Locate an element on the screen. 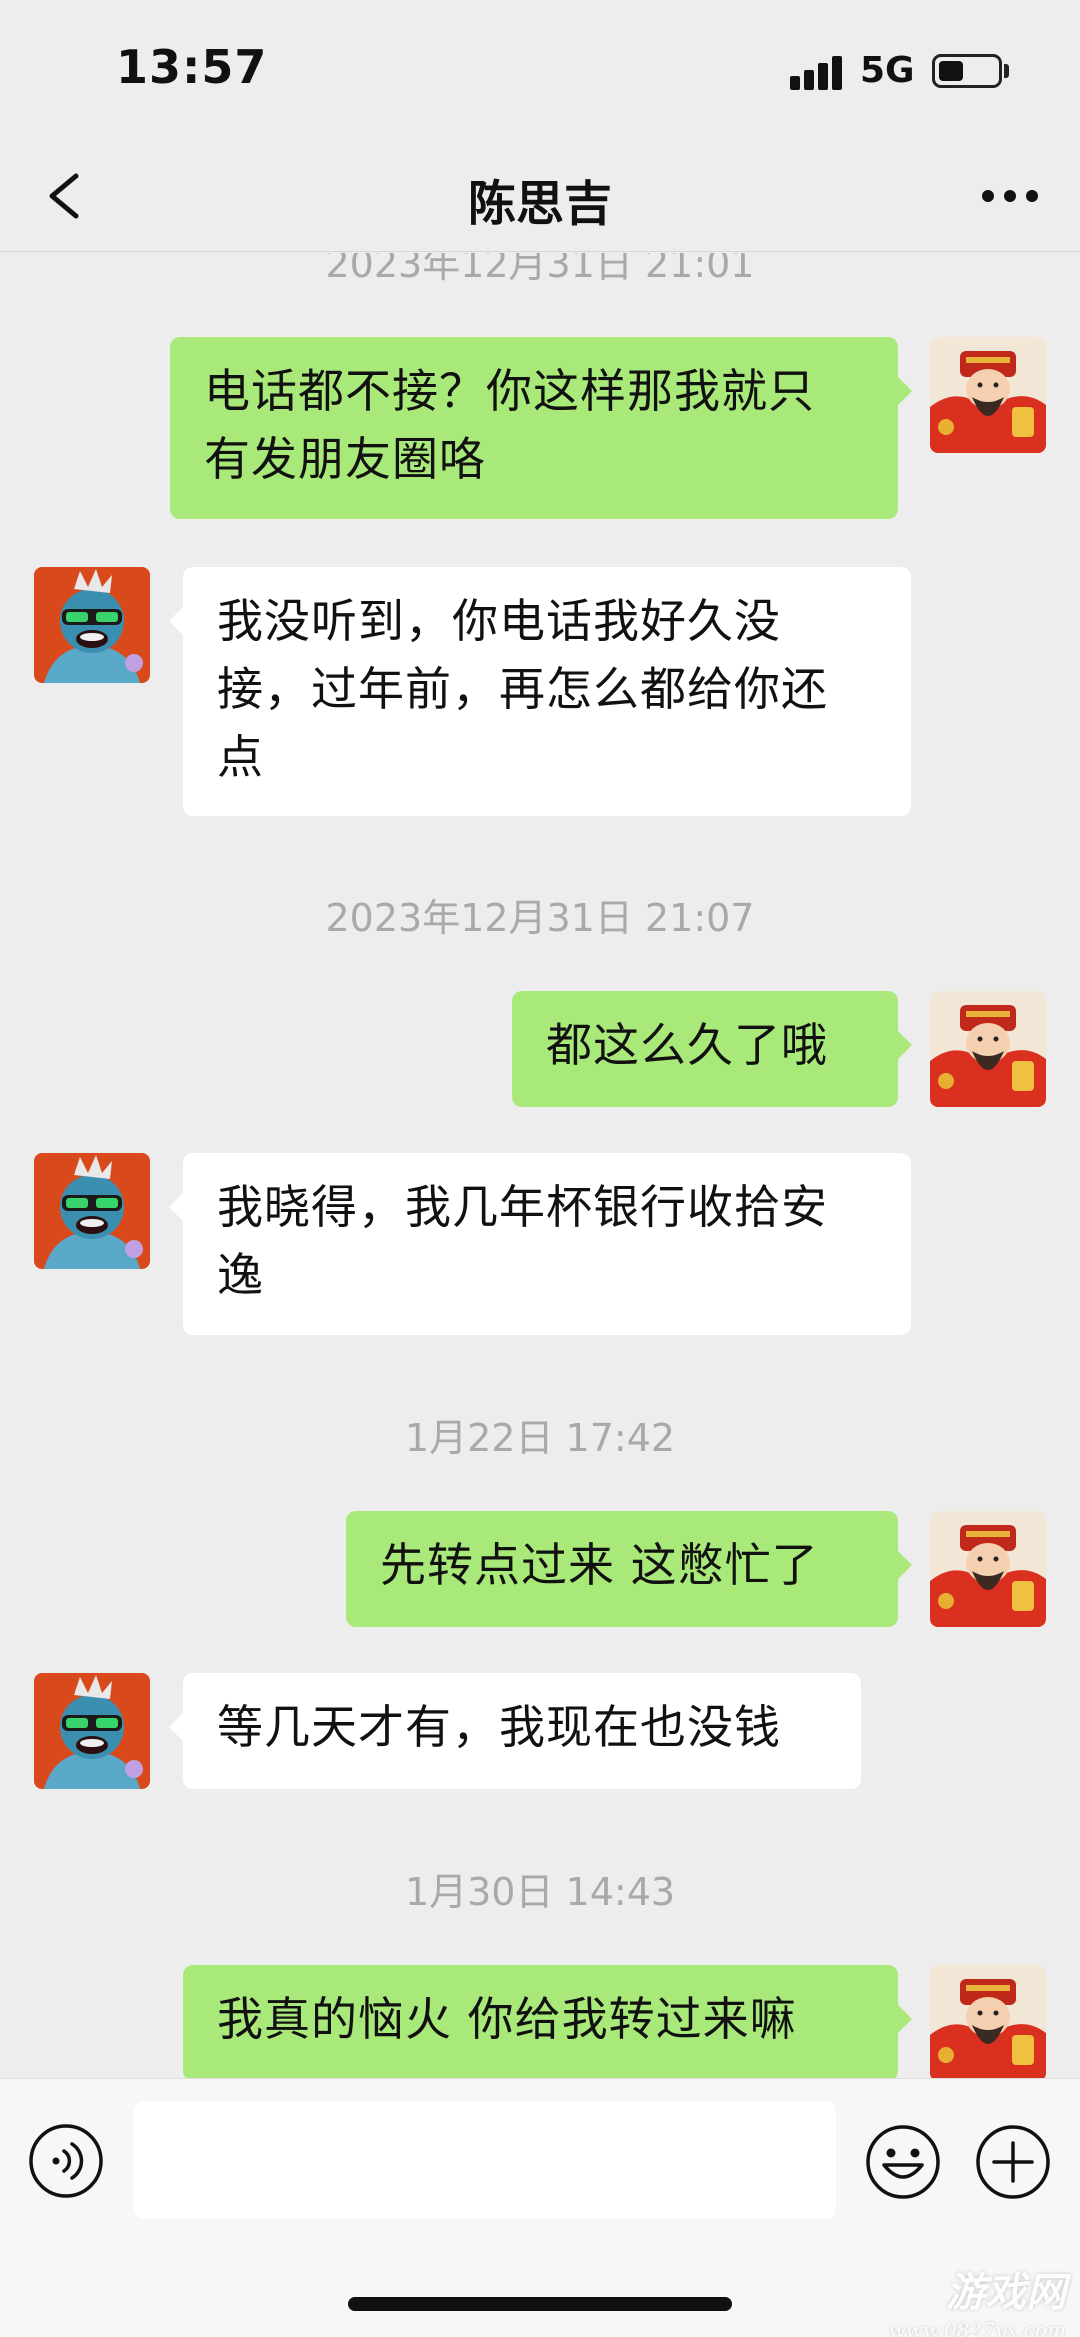 The image size is (1080, 2337). incoming-message: 等几天才有，我现在也没钱 is located at coordinates (515, 1731).